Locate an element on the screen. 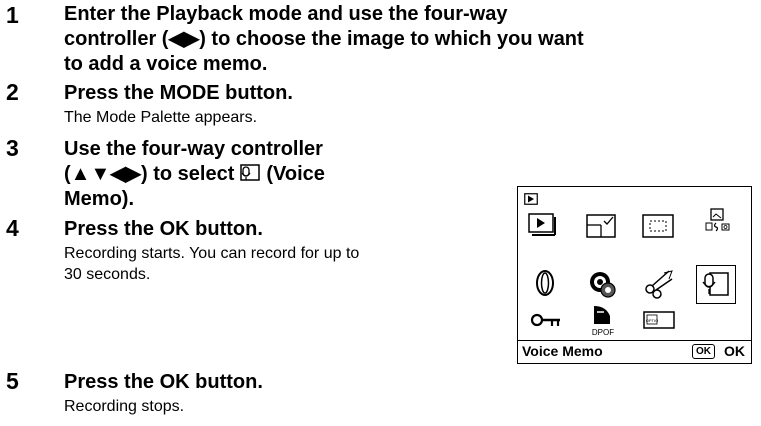  step-3-number: 3 is located at coordinates (12, 148).